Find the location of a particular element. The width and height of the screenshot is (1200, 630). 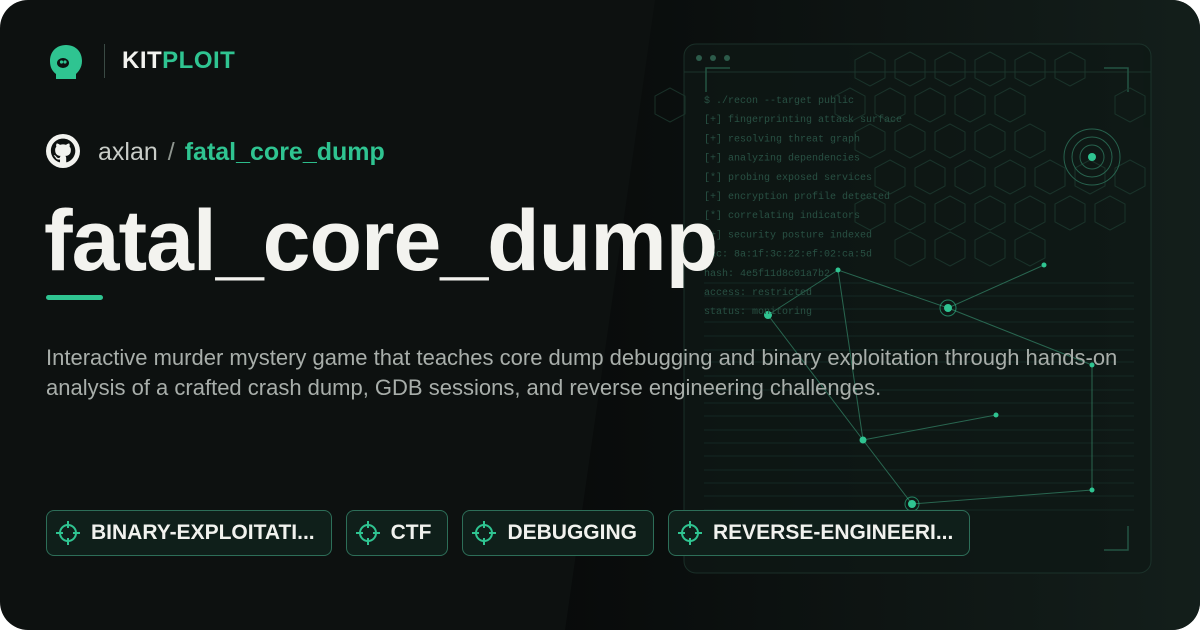

terminal-line: access: restricted is located at coordinates (758, 293).